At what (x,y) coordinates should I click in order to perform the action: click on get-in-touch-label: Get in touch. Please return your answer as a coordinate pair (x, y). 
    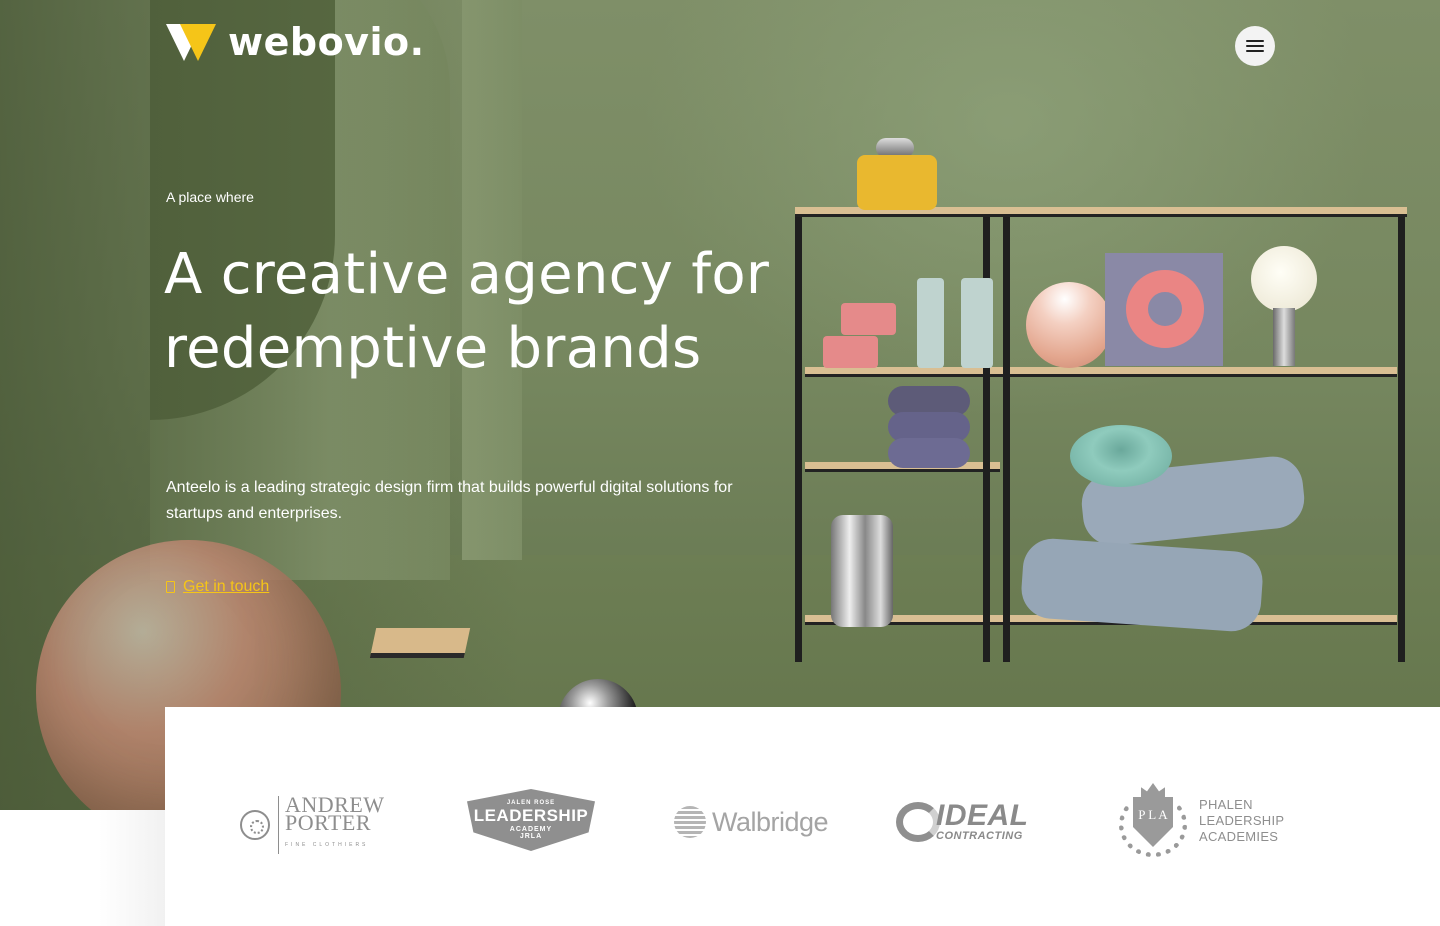
    Looking at the image, I should click on (226, 586).